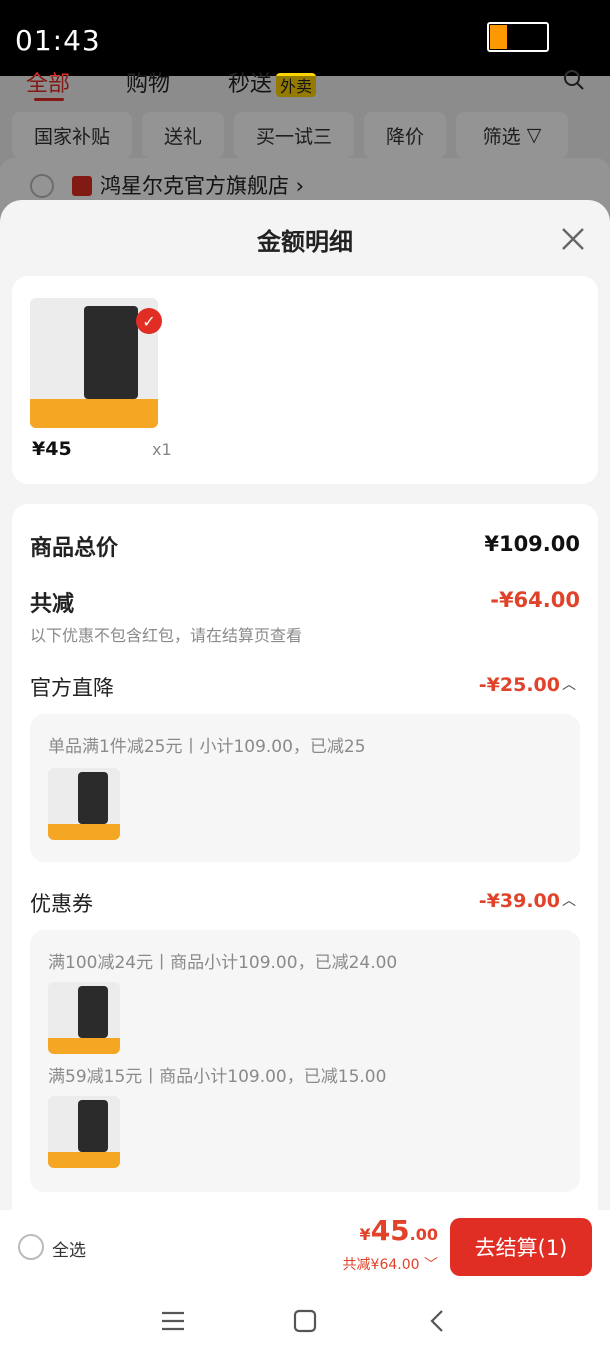 The height and width of the screenshot is (1356, 610). What do you see at coordinates (519, 685) in the screenshot?
I see `official-value: -¥25.00` at bounding box center [519, 685].